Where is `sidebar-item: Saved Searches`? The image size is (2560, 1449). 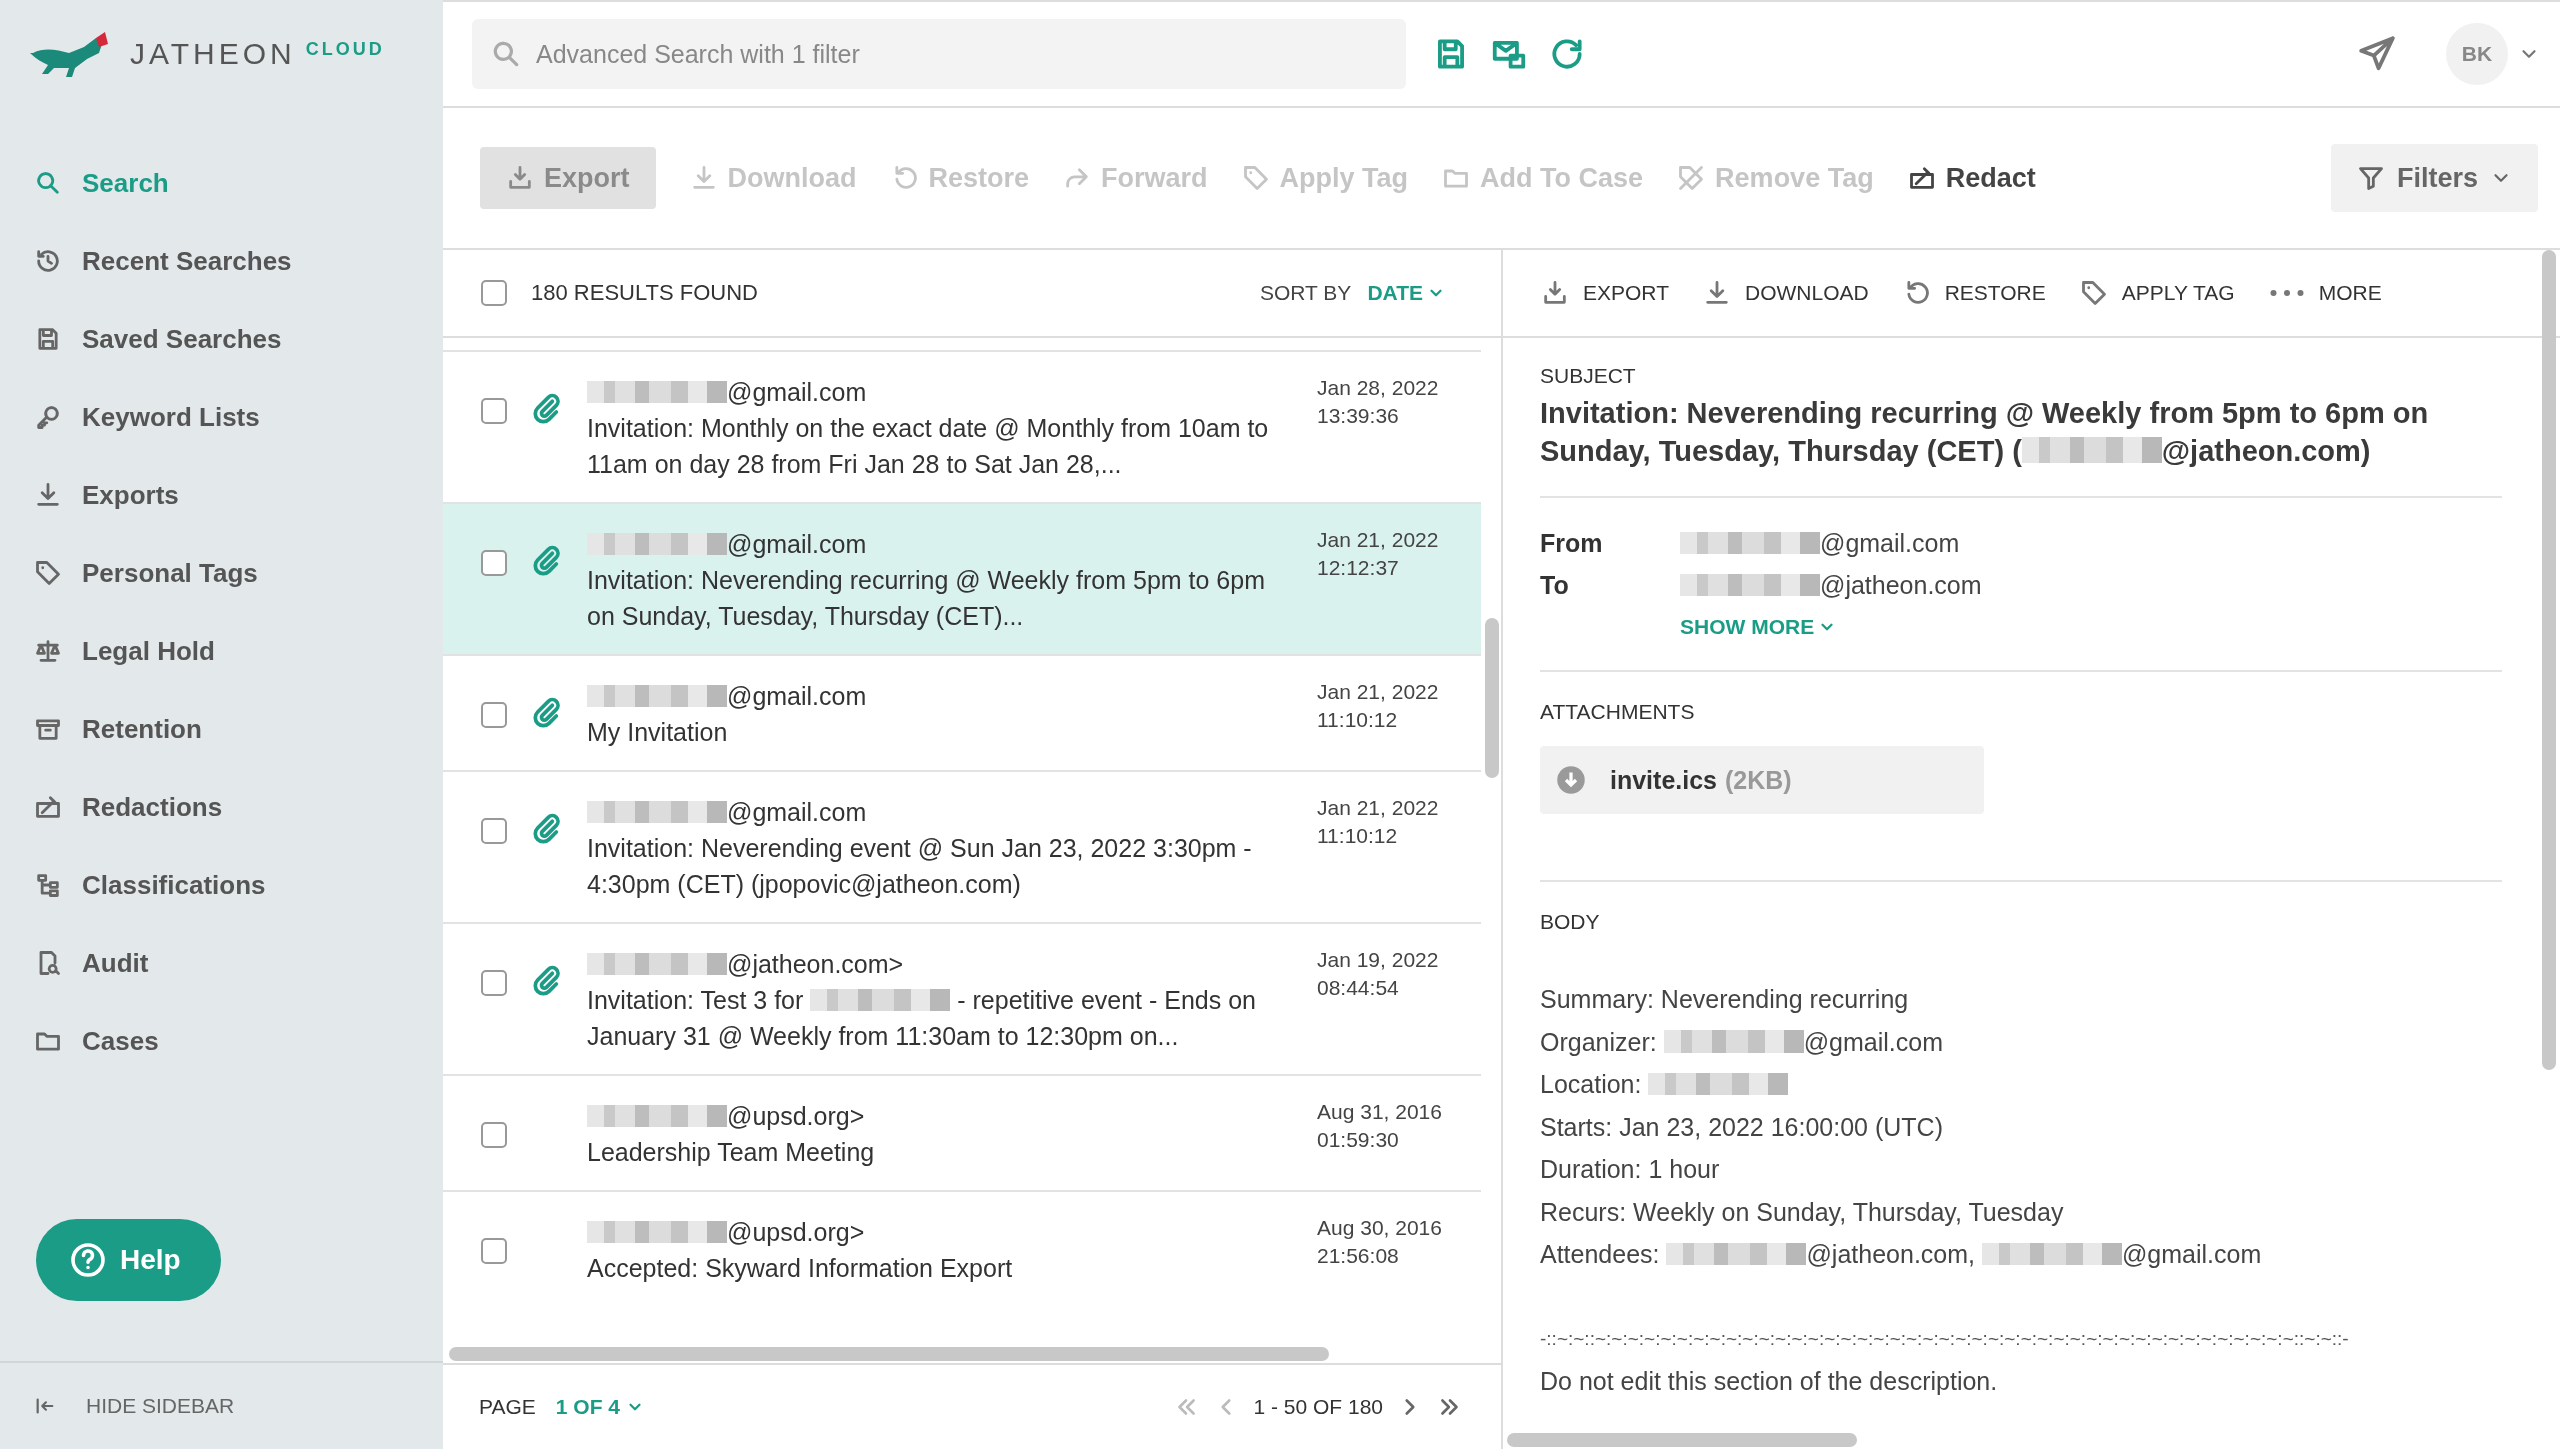
sidebar-item: Saved Searches is located at coordinates (221, 339).